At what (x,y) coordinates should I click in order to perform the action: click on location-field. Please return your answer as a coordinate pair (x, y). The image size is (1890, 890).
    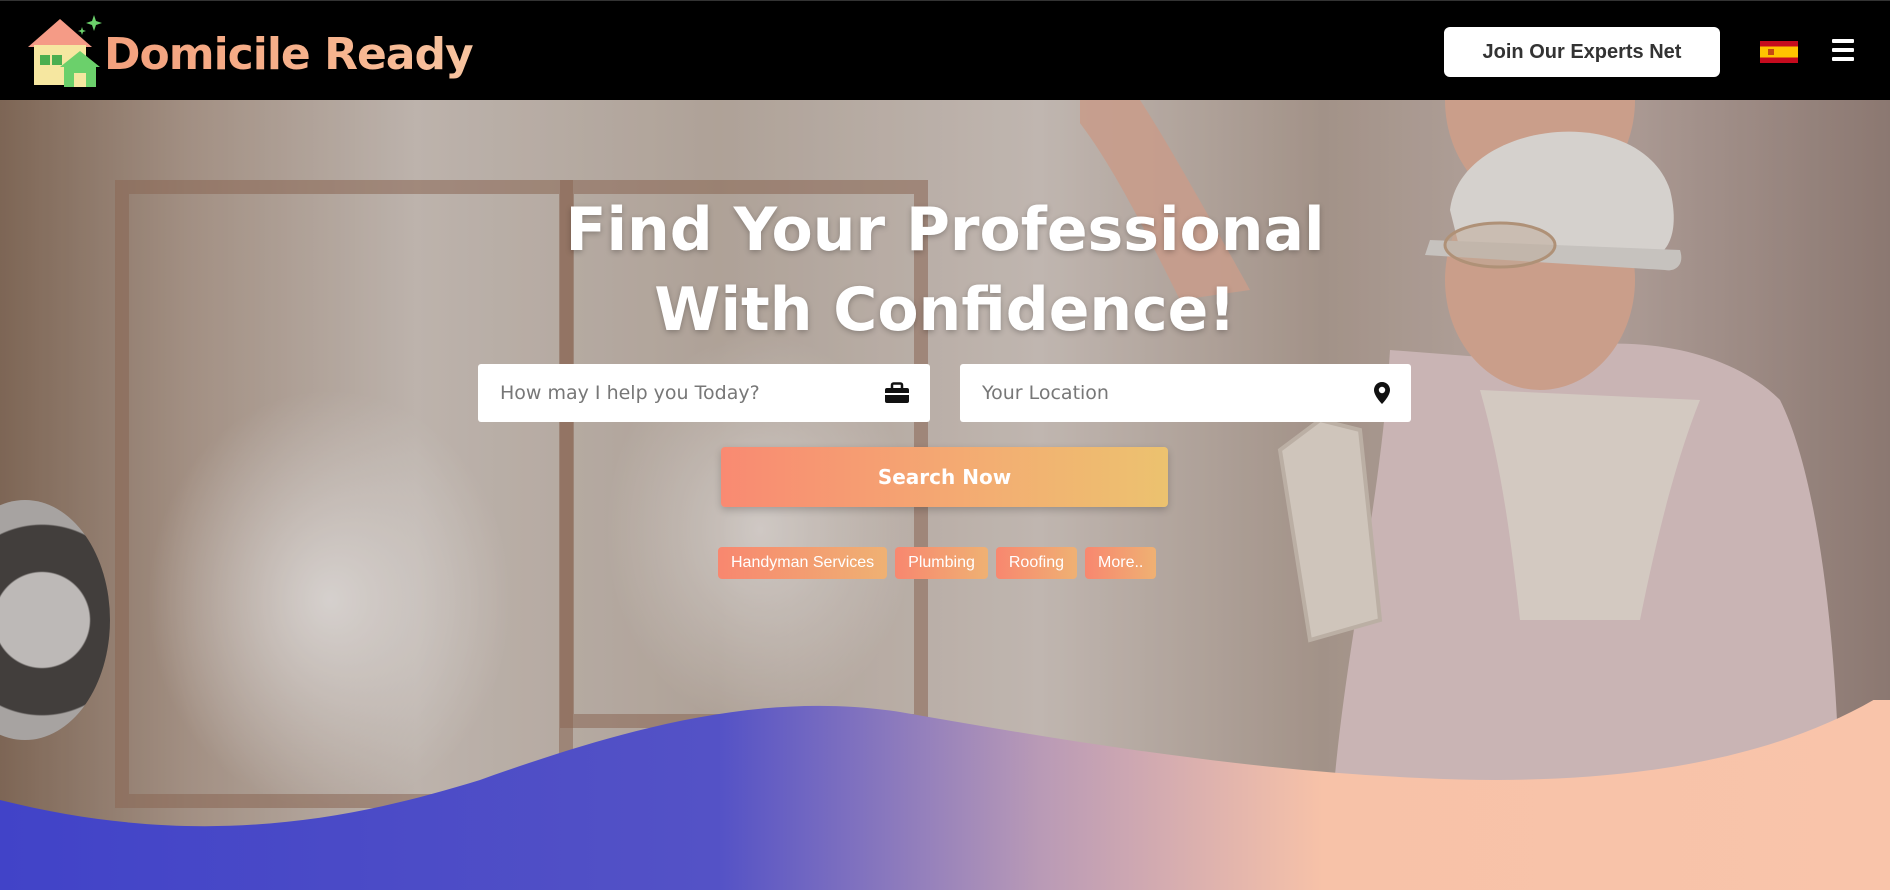
    Looking at the image, I should click on (1185, 393).